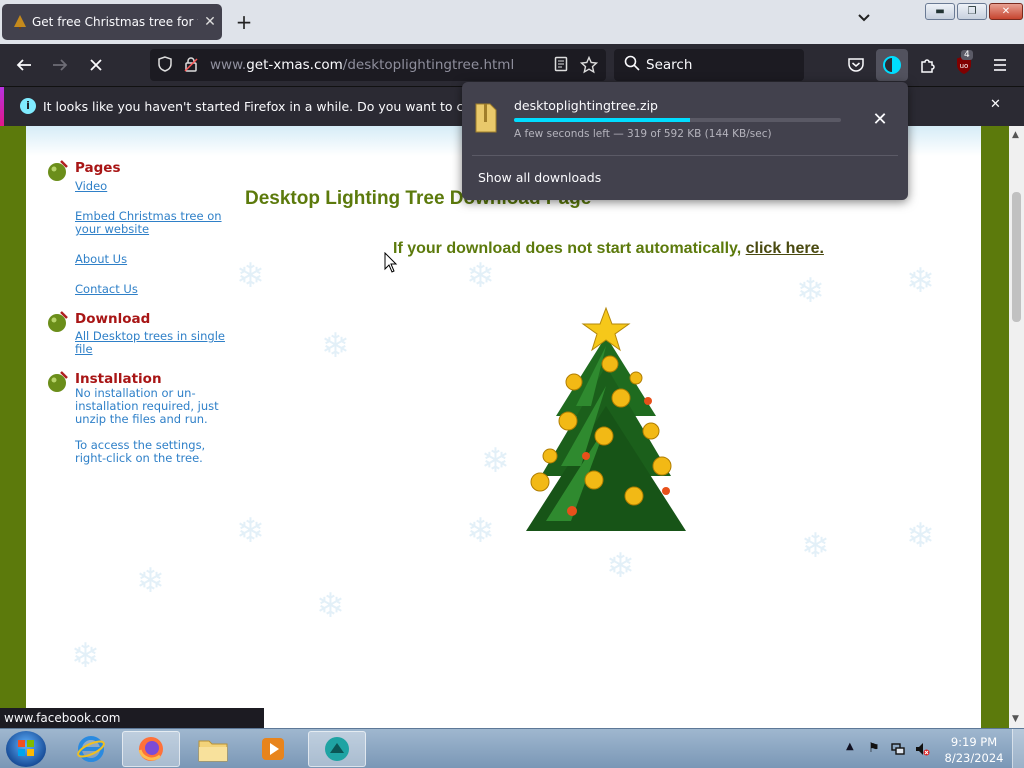 This screenshot has height=768, width=1024. I want to click on search-icon, so click(632, 65).